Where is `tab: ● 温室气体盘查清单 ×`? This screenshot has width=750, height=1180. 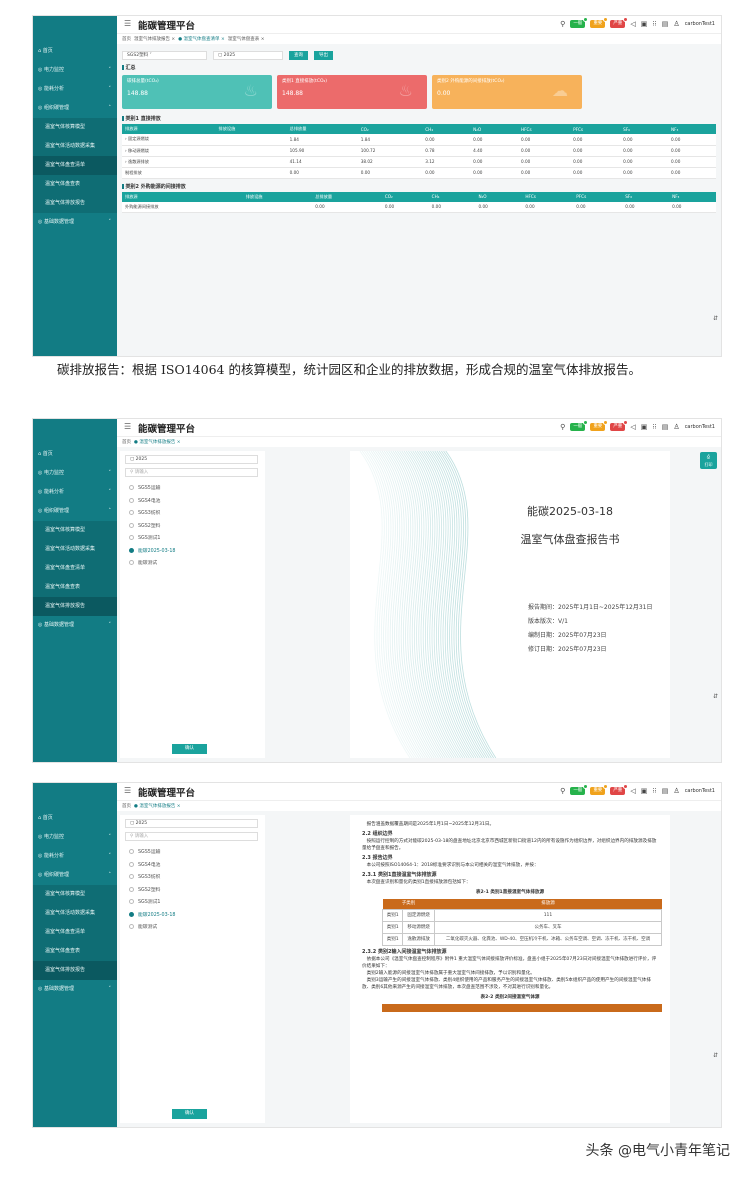
tab: ● 温室气体盘查清单 × is located at coordinates (201, 39).